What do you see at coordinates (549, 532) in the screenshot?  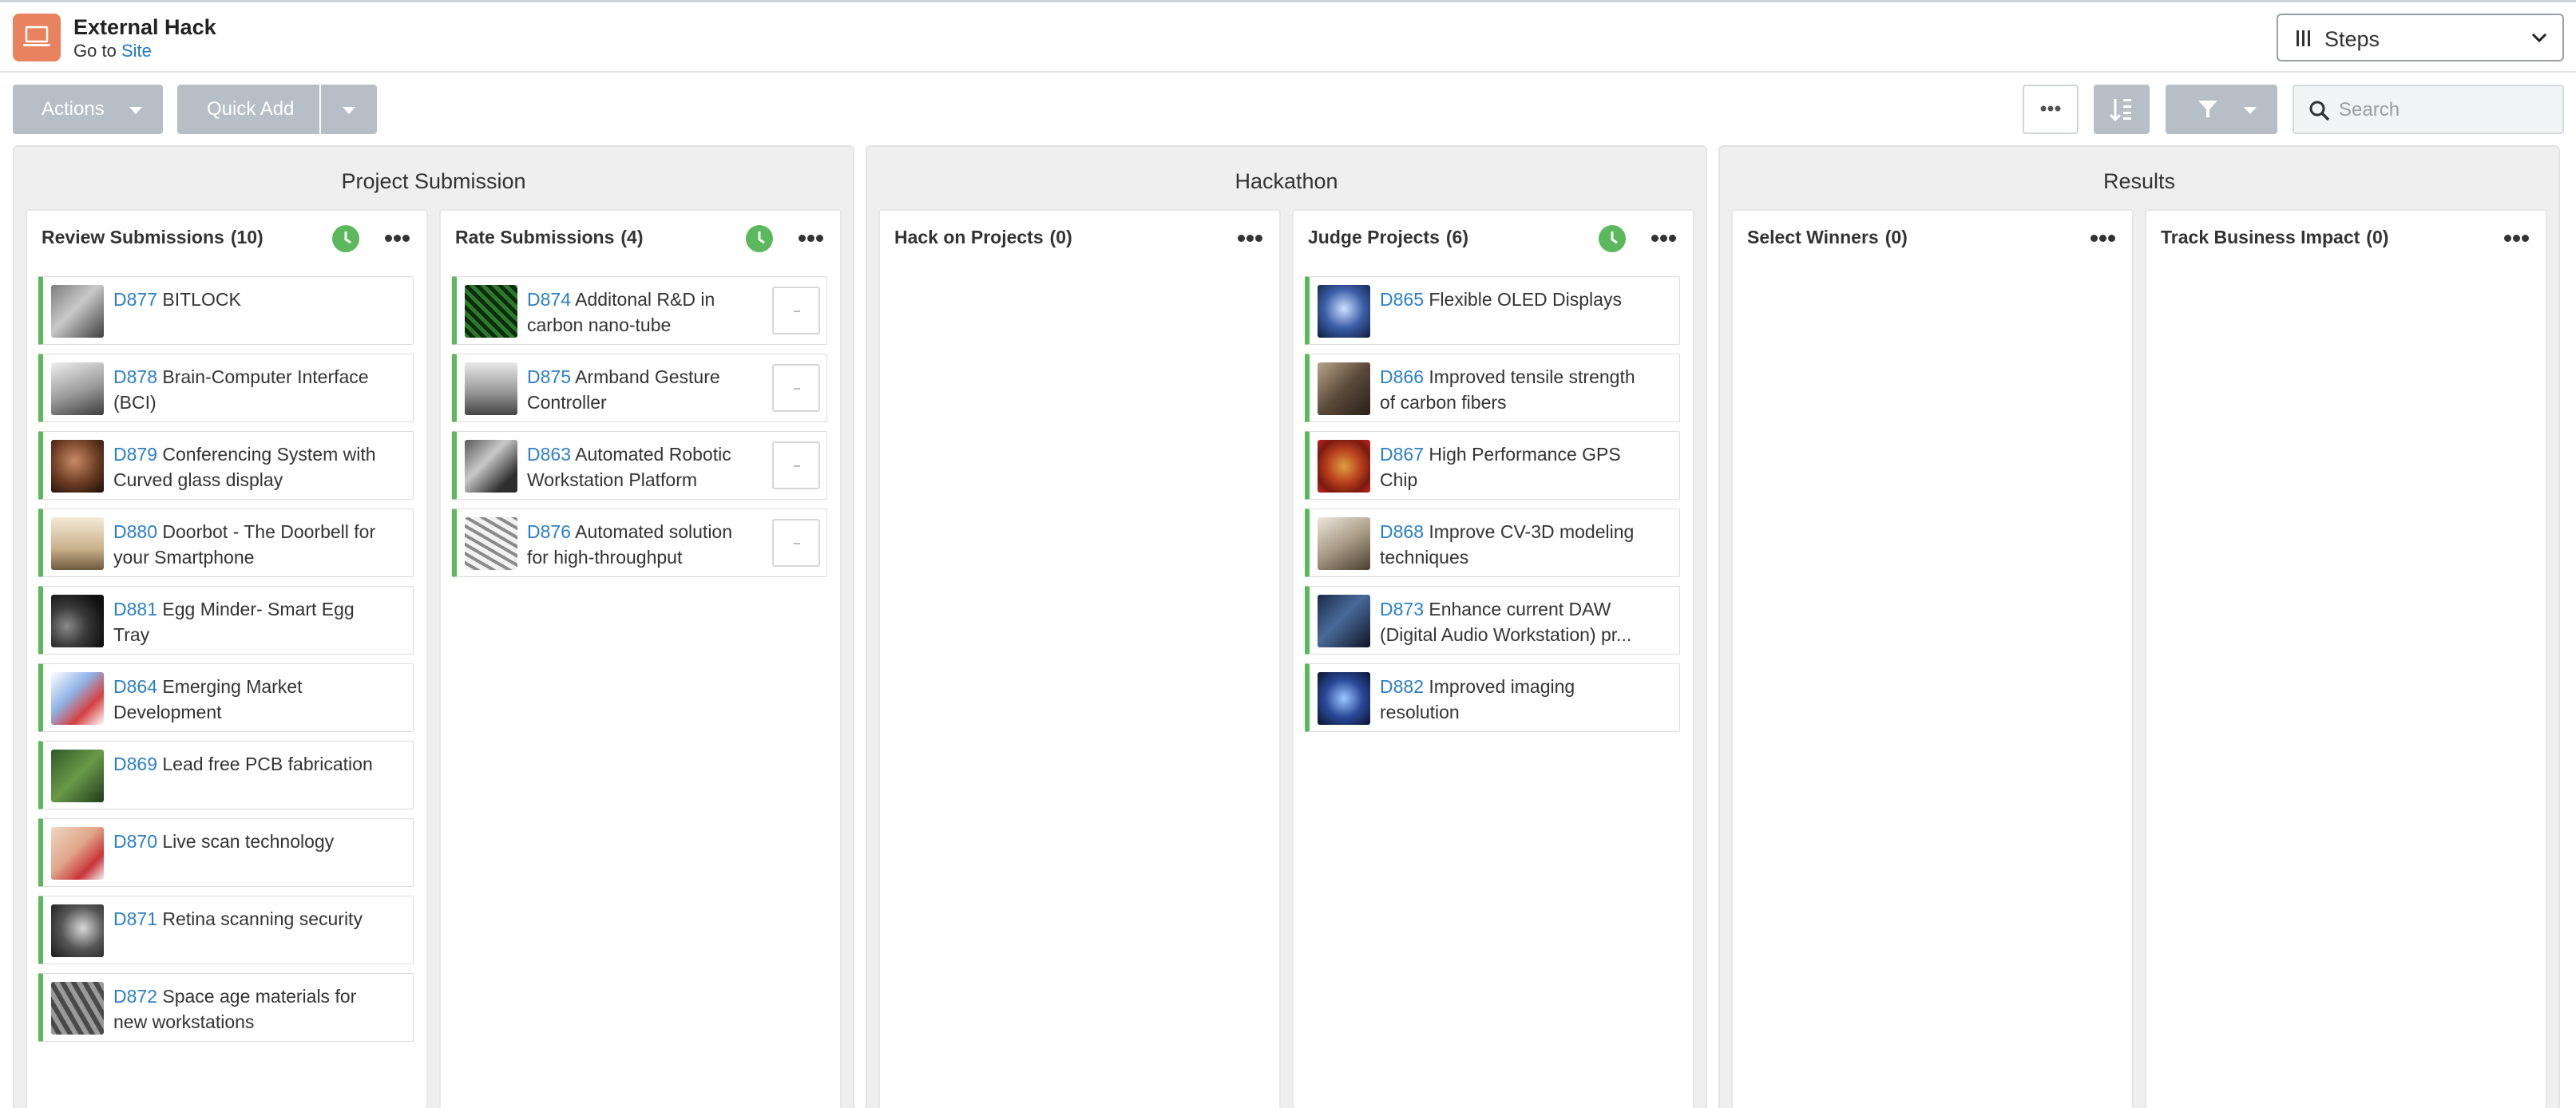 I see `card-id-link: D876` at bounding box center [549, 532].